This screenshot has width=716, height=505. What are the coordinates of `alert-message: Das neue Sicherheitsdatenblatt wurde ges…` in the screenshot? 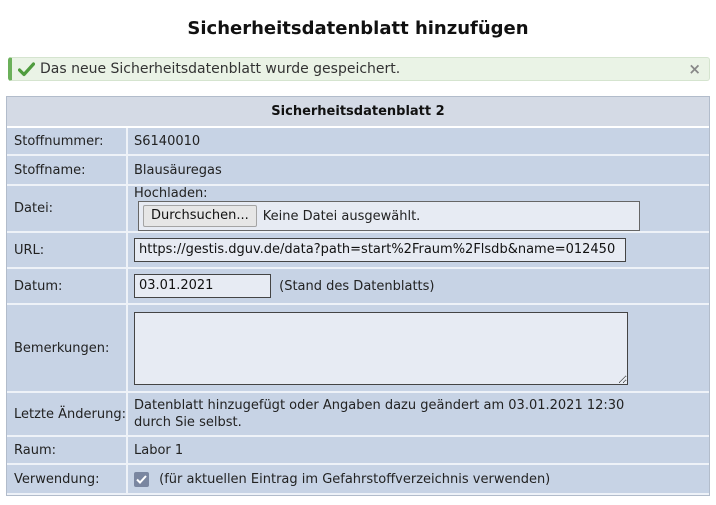 It's located at (220, 69).